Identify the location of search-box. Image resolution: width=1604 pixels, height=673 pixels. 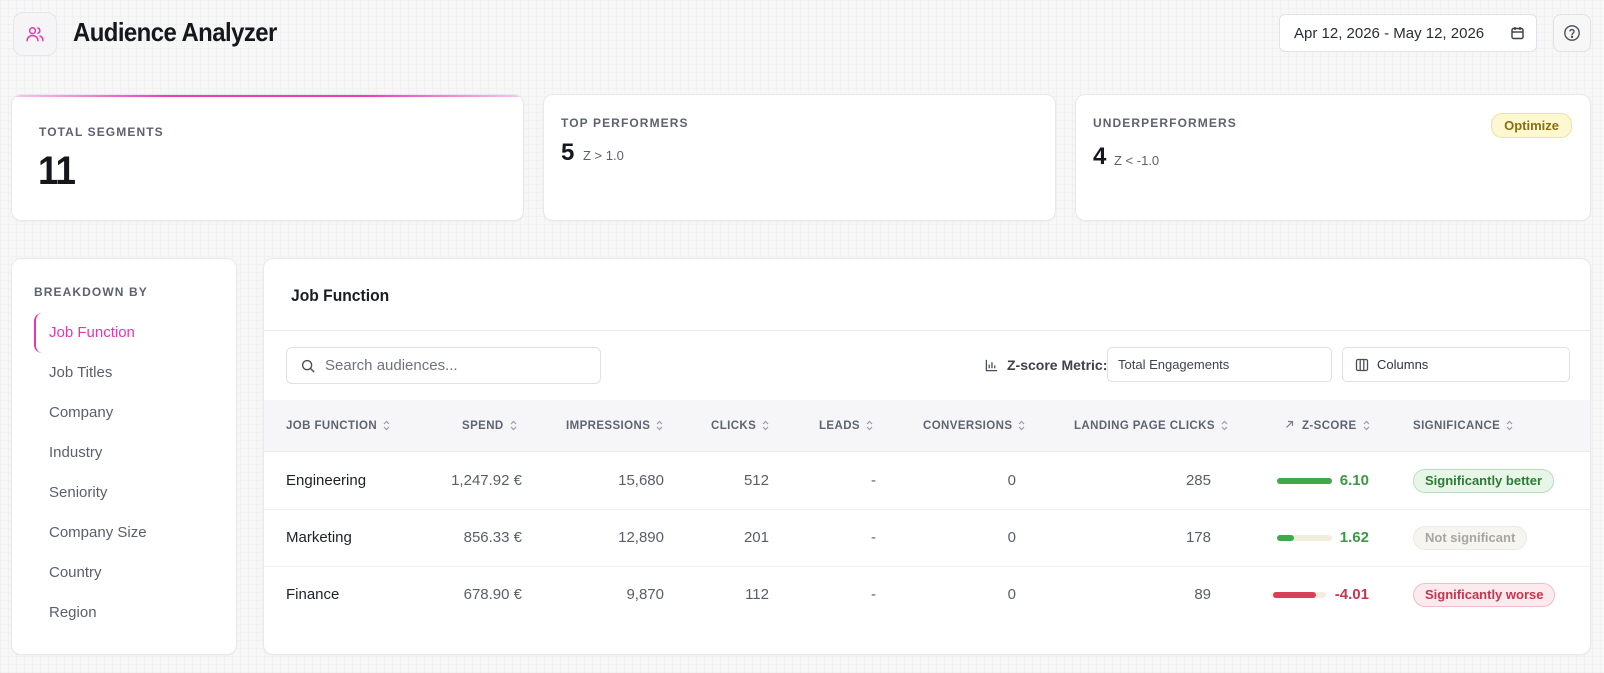
(443, 365).